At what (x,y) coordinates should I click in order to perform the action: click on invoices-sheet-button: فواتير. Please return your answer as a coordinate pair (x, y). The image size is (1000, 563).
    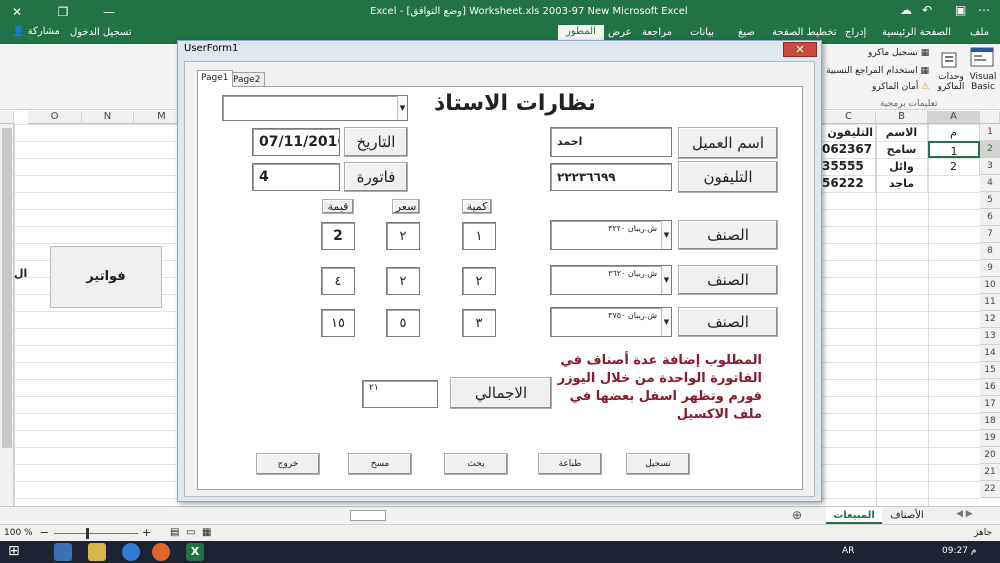
    Looking at the image, I should click on (106, 277).